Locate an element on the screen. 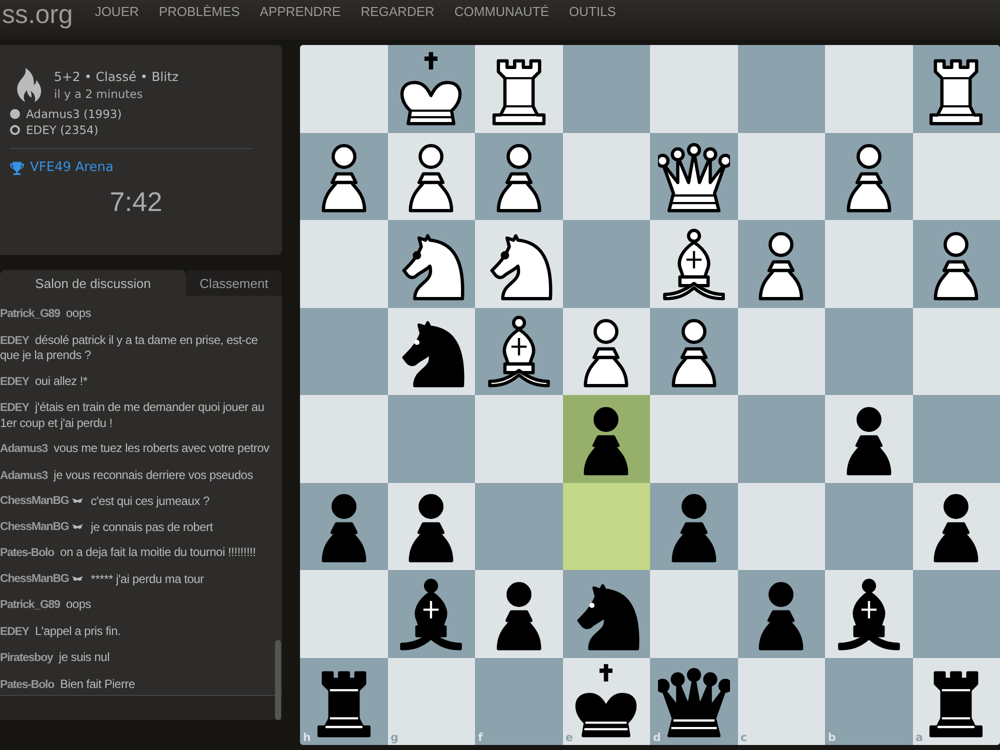 The image size is (1000, 750). game-type: 5+2 • Classé • Blitz is located at coordinates (116, 76).